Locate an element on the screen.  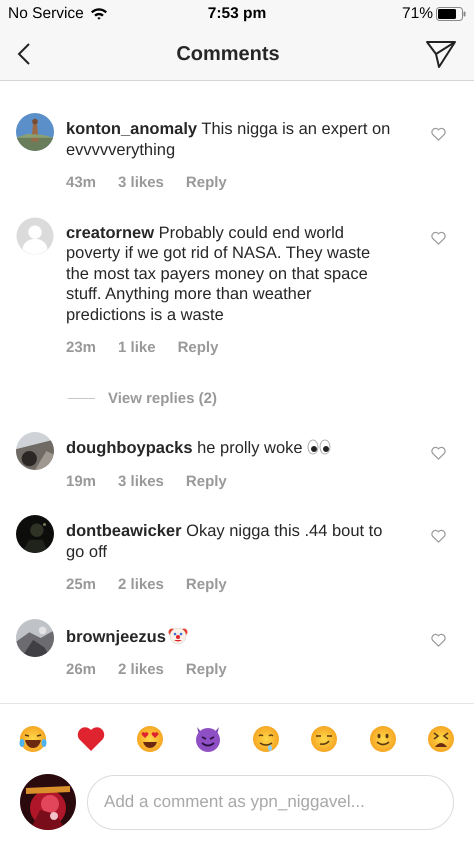
timestamp: 19m is located at coordinates (81, 482).